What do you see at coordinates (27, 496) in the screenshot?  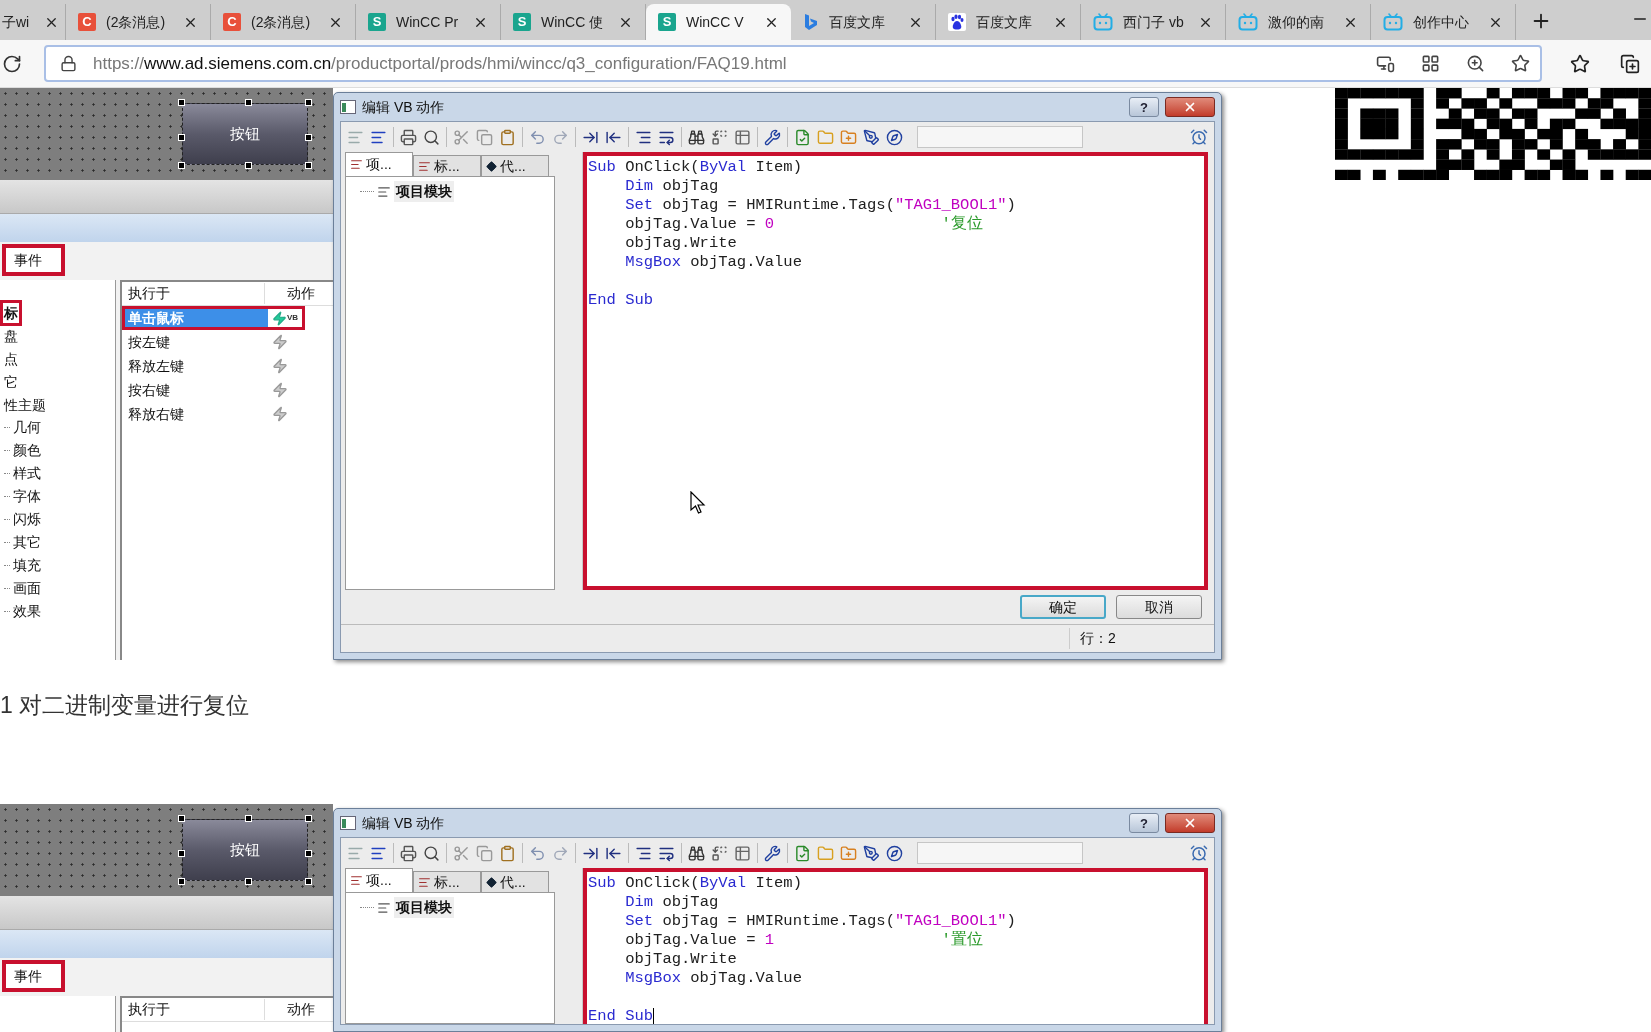 I see `tree-item: 字体` at bounding box center [27, 496].